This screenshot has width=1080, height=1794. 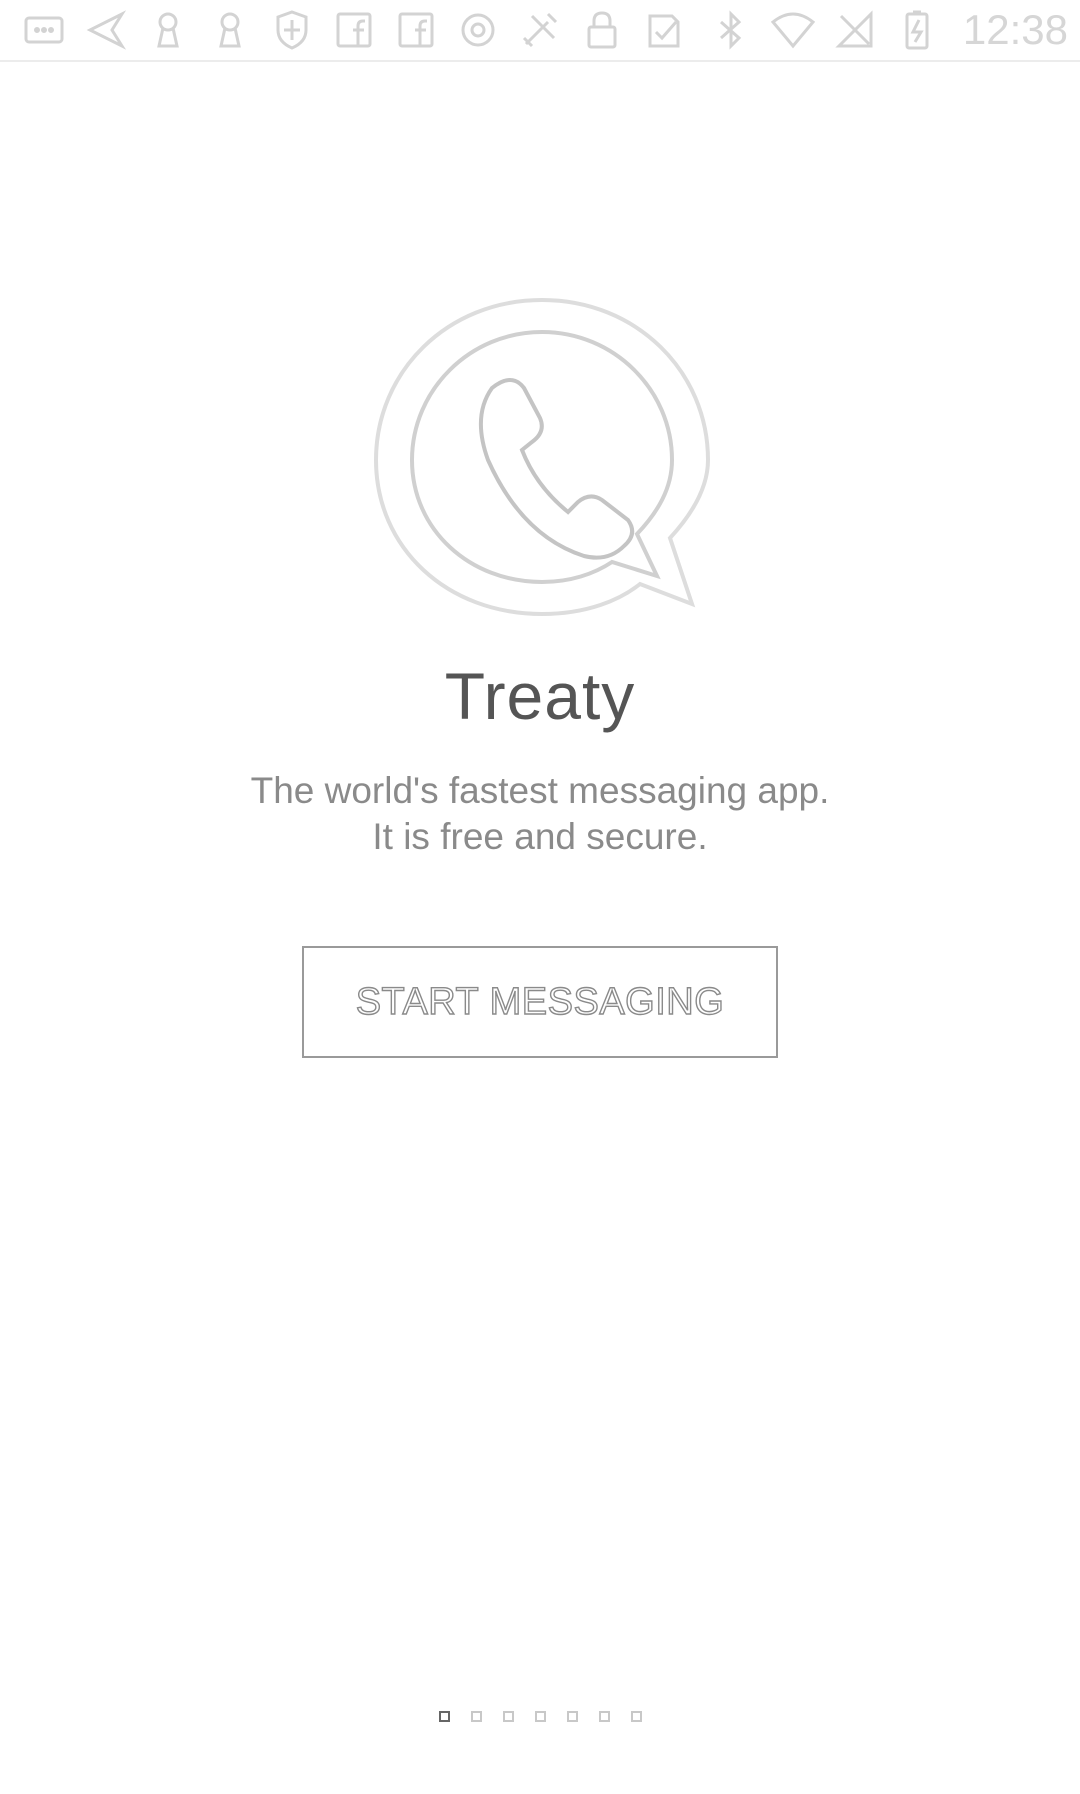 What do you see at coordinates (106, 30) in the screenshot?
I see `send-icon` at bounding box center [106, 30].